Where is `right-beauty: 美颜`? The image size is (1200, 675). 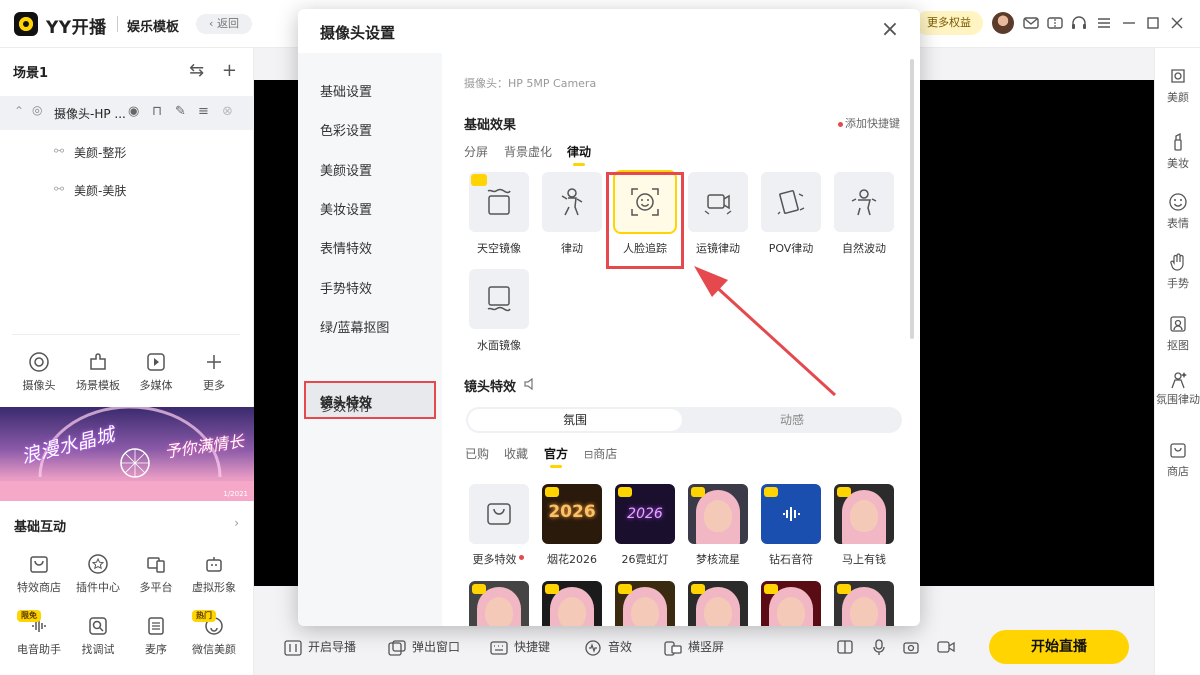
right-beauty: 美颜 is located at coordinates (1177, 85).